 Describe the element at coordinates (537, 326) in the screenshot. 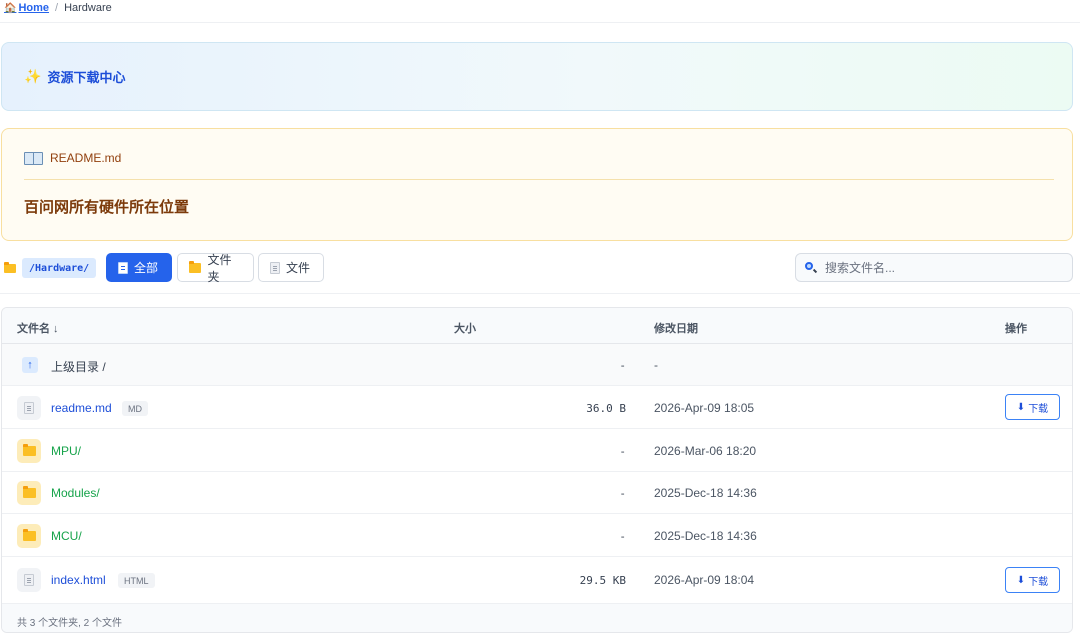

I see `table-header: 文件名 ↓ 大小 修改日期 操作` at that location.